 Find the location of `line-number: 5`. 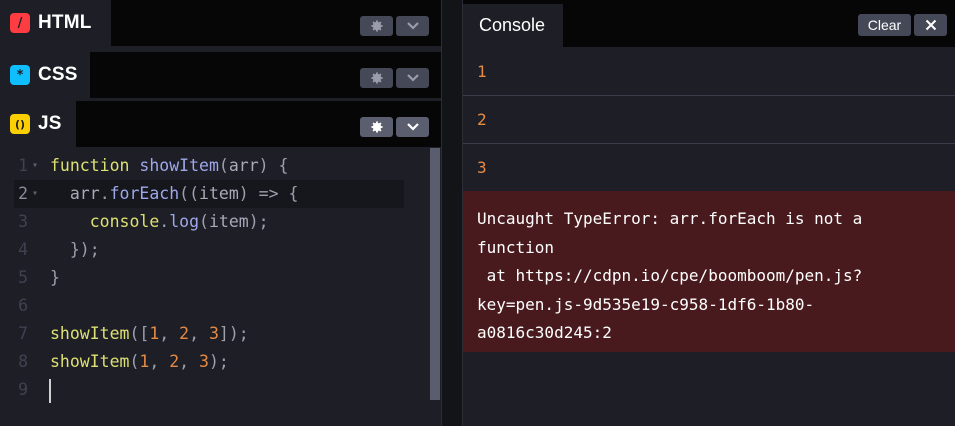

line-number: 5 is located at coordinates (23, 277).